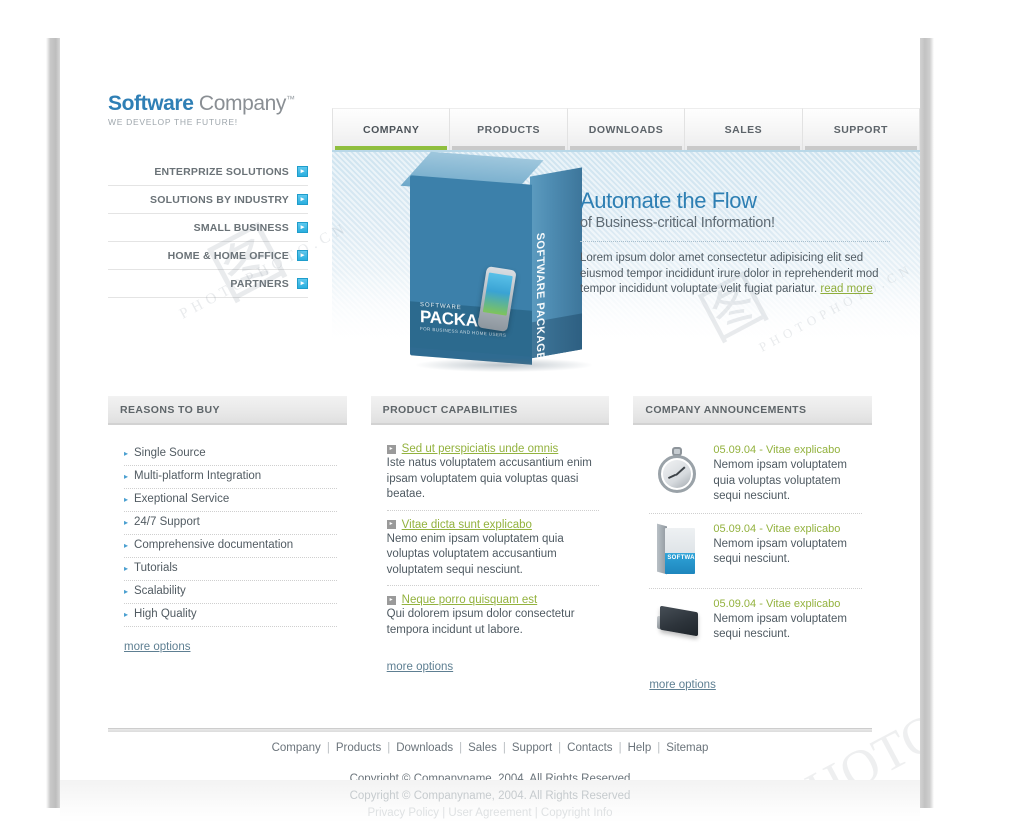  I want to click on book-glyph, so click(678, 623).